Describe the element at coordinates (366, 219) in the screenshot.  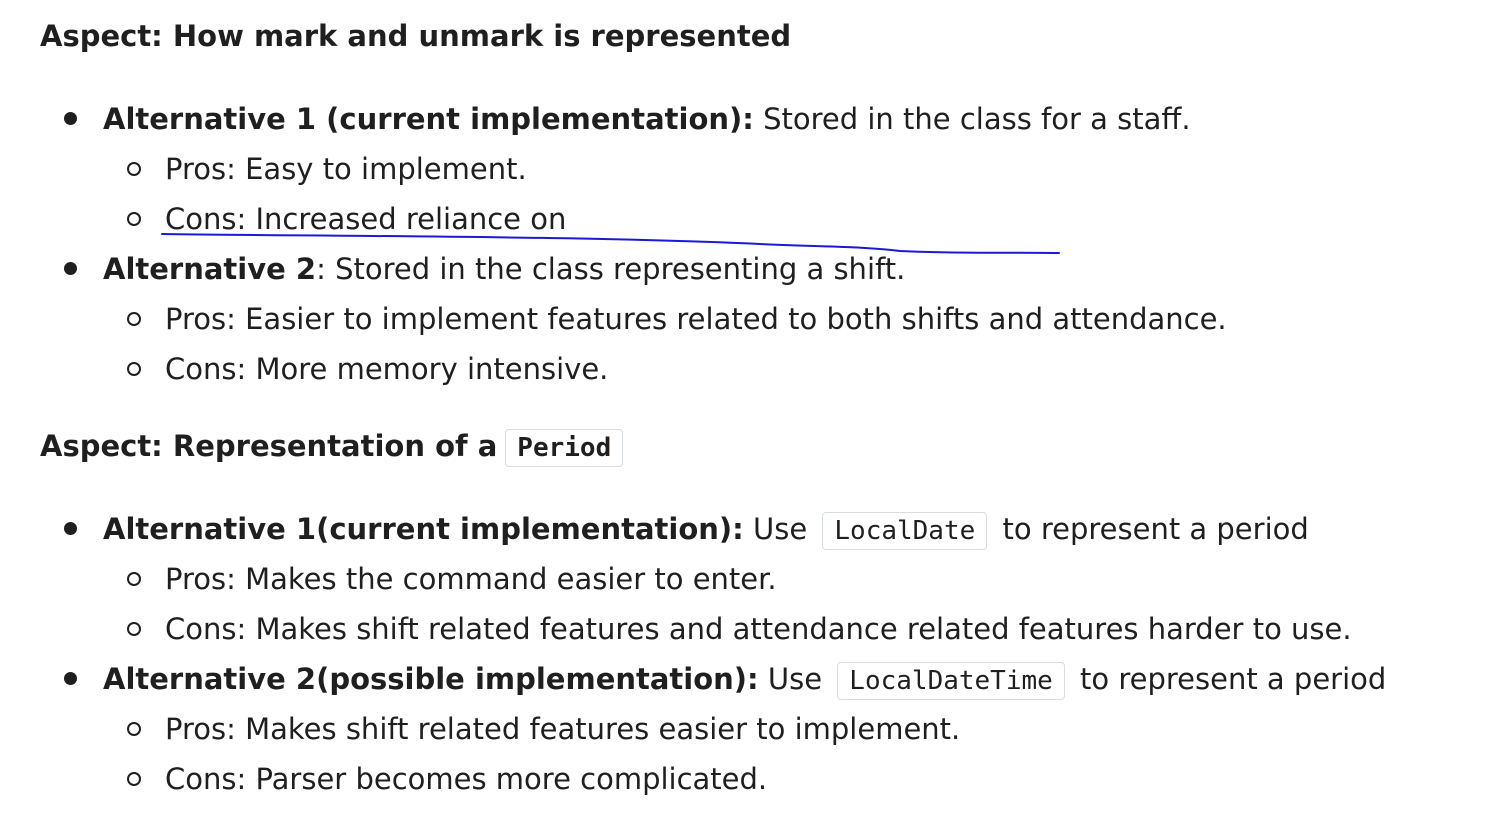
I see `cons-text: Cons: Increased reliance on` at that location.